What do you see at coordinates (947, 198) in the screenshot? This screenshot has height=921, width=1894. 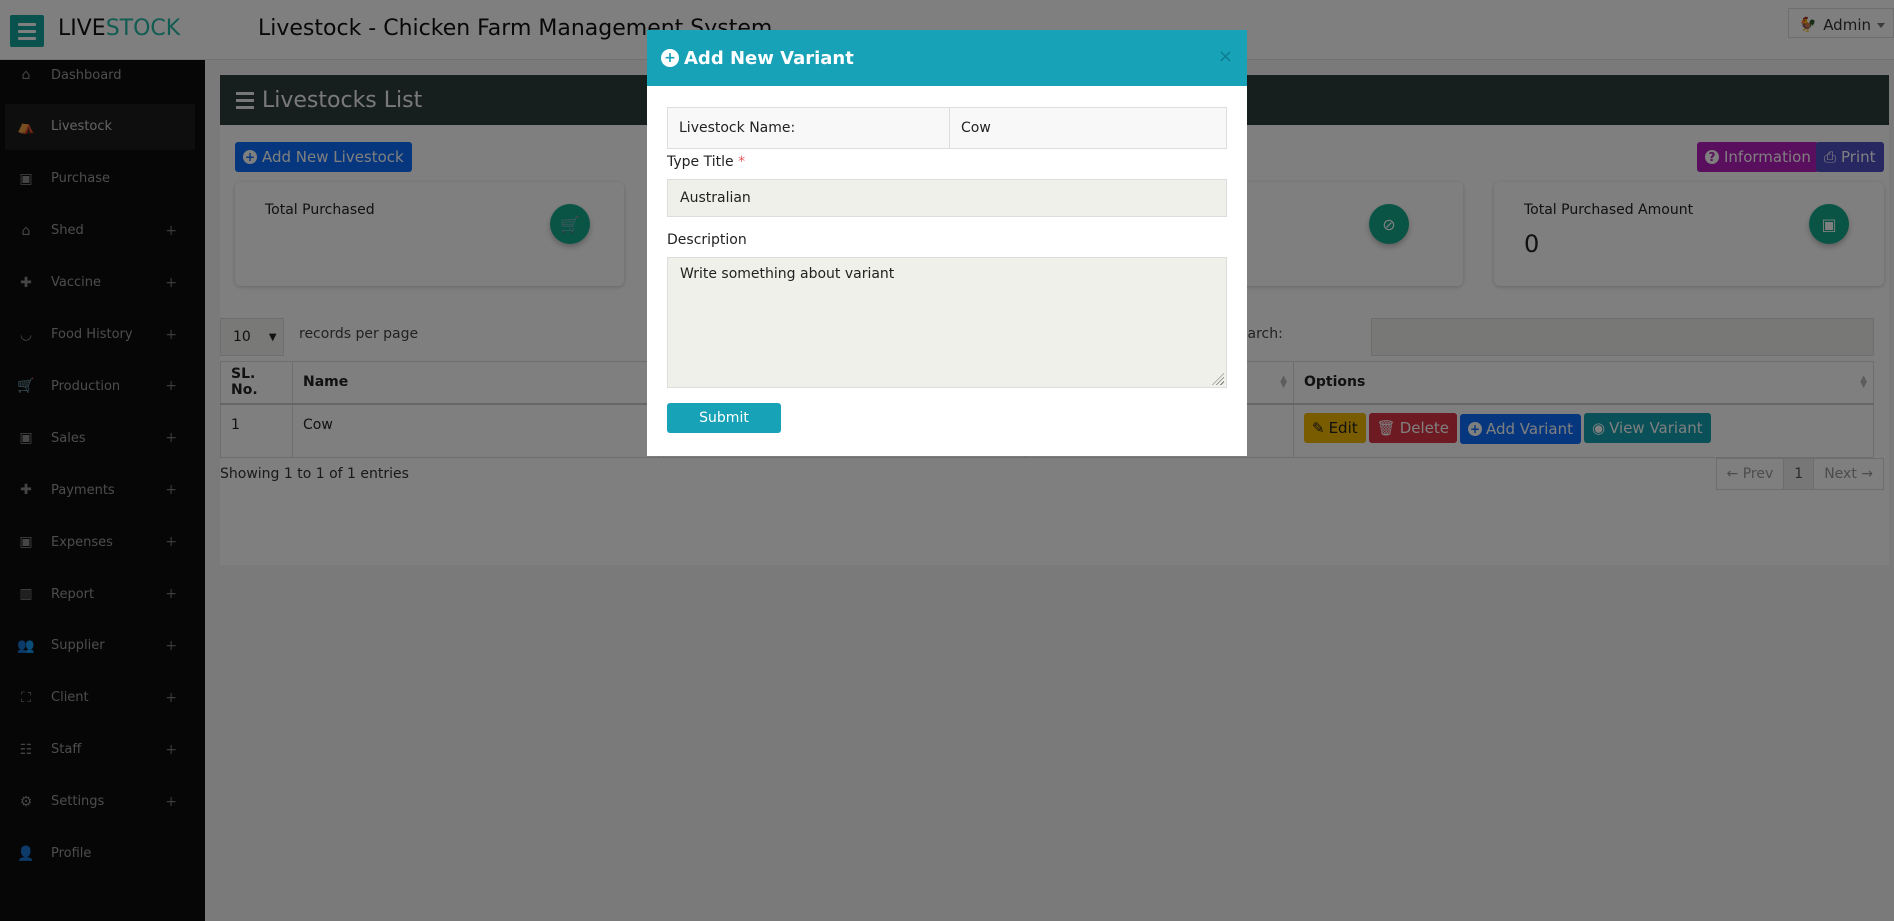 I see `type-title-input: Australian` at bounding box center [947, 198].